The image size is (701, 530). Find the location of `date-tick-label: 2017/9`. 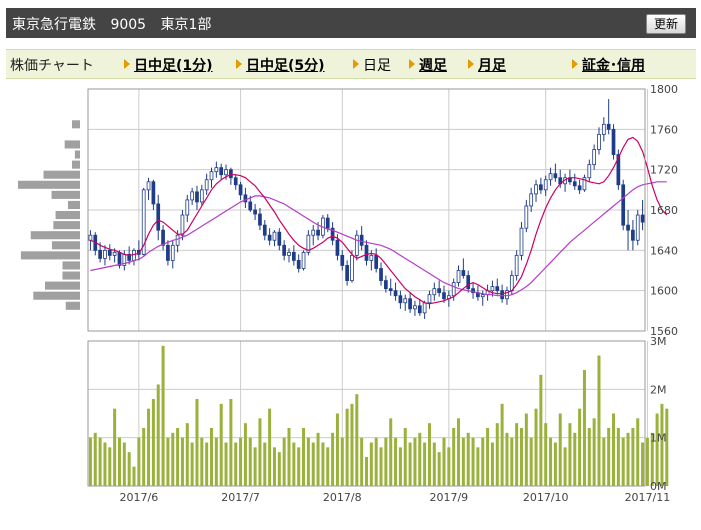

date-tick-label: 2017/9 is located at coordinates (448, 497).